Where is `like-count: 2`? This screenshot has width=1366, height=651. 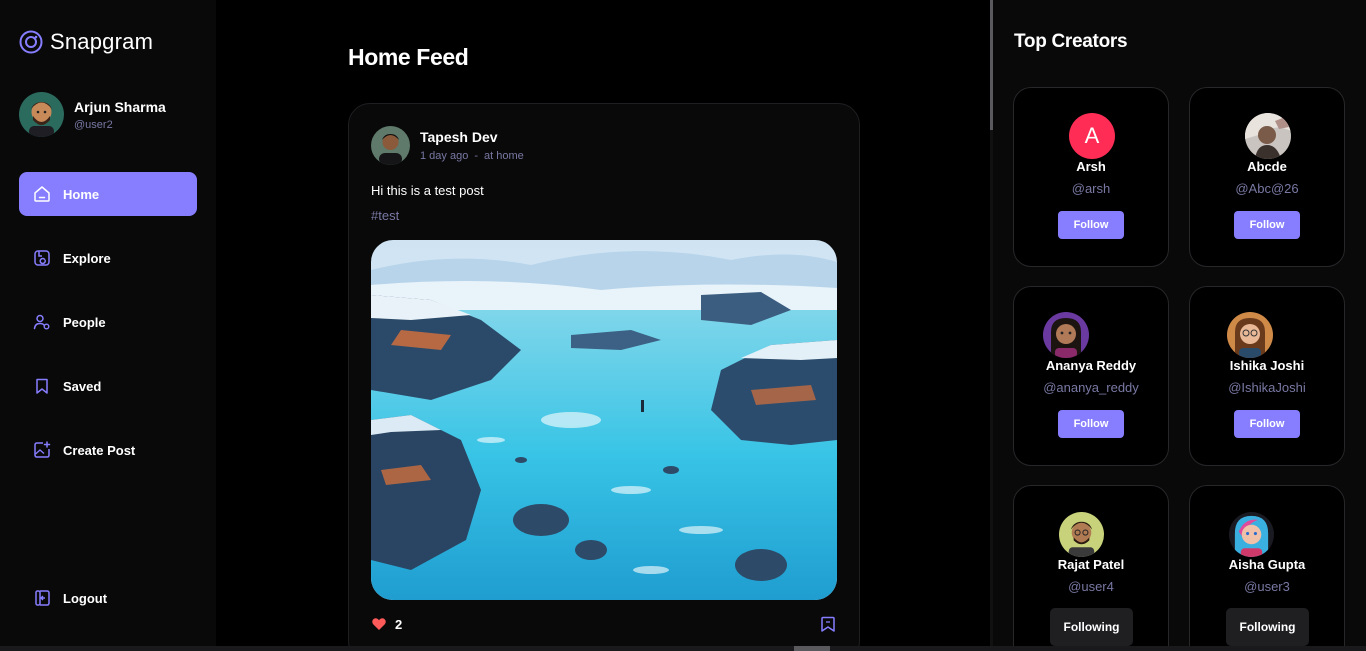
like-count: 2 is located at coordinates (399, 624).